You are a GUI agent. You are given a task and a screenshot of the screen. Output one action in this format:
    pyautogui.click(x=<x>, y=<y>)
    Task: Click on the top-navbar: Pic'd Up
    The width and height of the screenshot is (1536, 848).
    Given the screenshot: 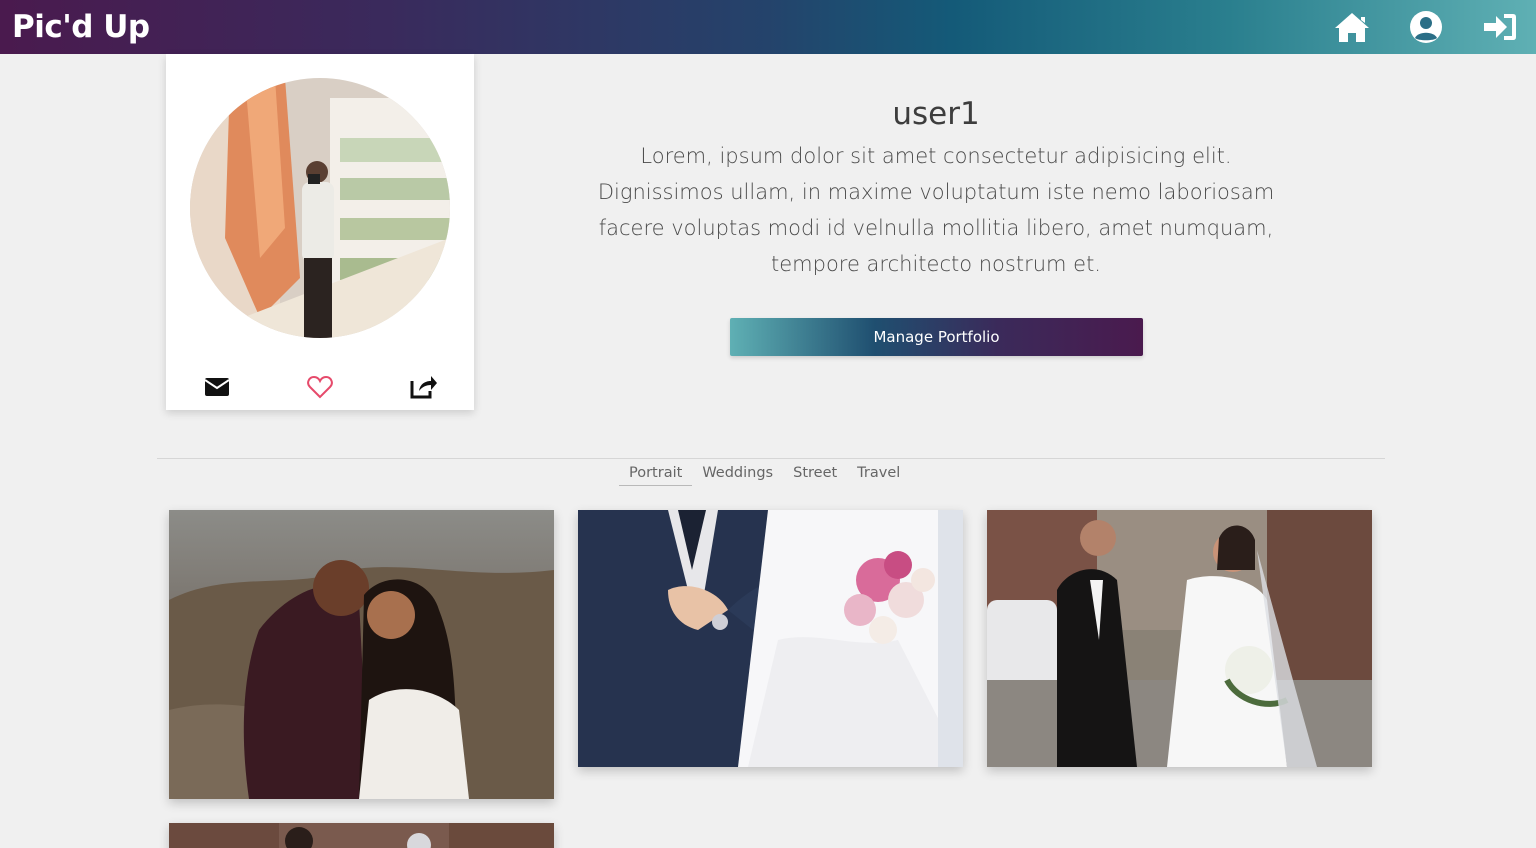 What is the action you would take?
    pyautogui.click(x=768, y=27)
    